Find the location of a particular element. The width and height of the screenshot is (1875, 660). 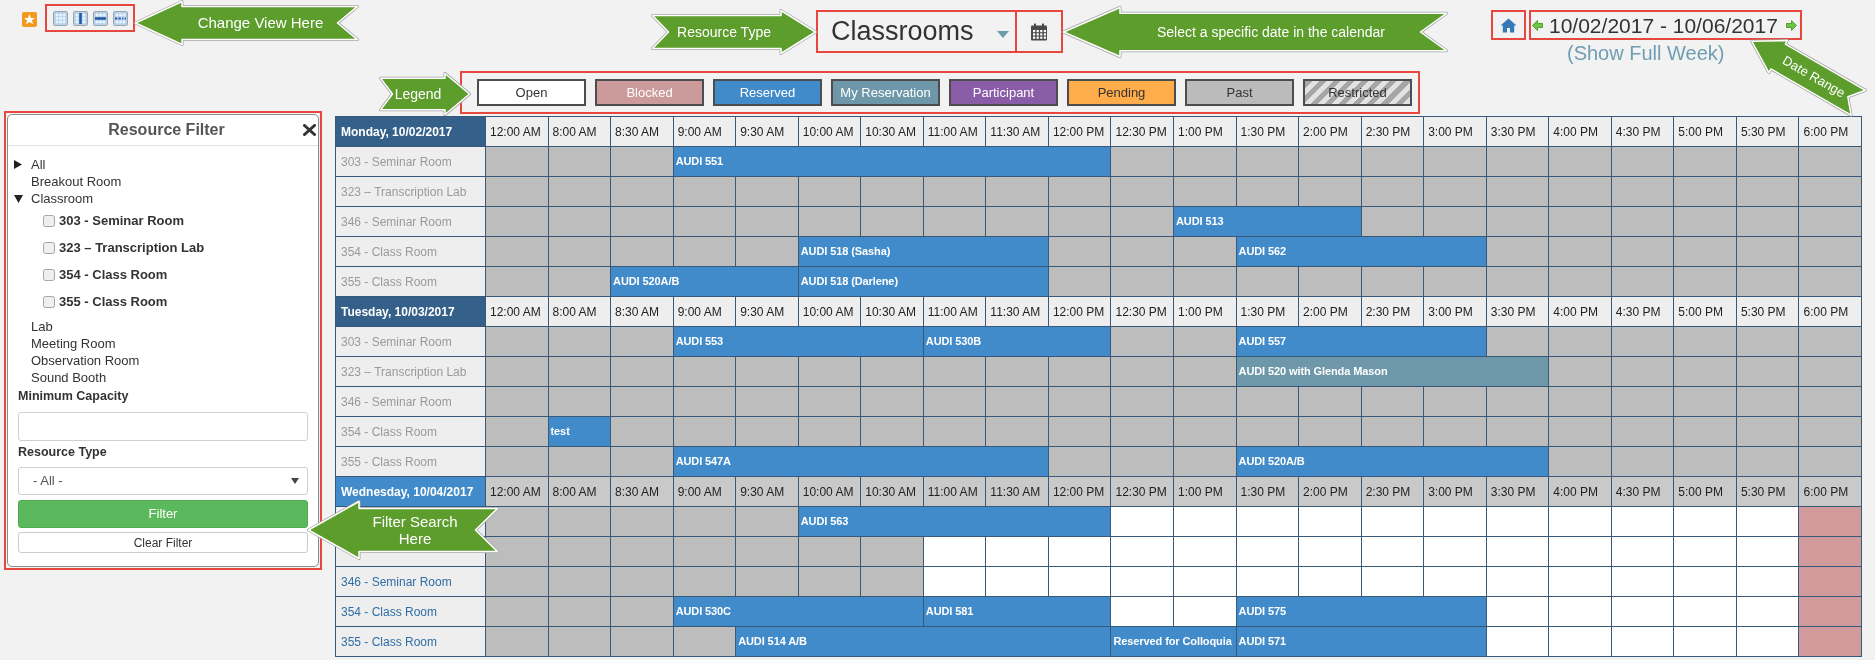

time-header: 1:30 PM is located at coordinates (1267, 311).